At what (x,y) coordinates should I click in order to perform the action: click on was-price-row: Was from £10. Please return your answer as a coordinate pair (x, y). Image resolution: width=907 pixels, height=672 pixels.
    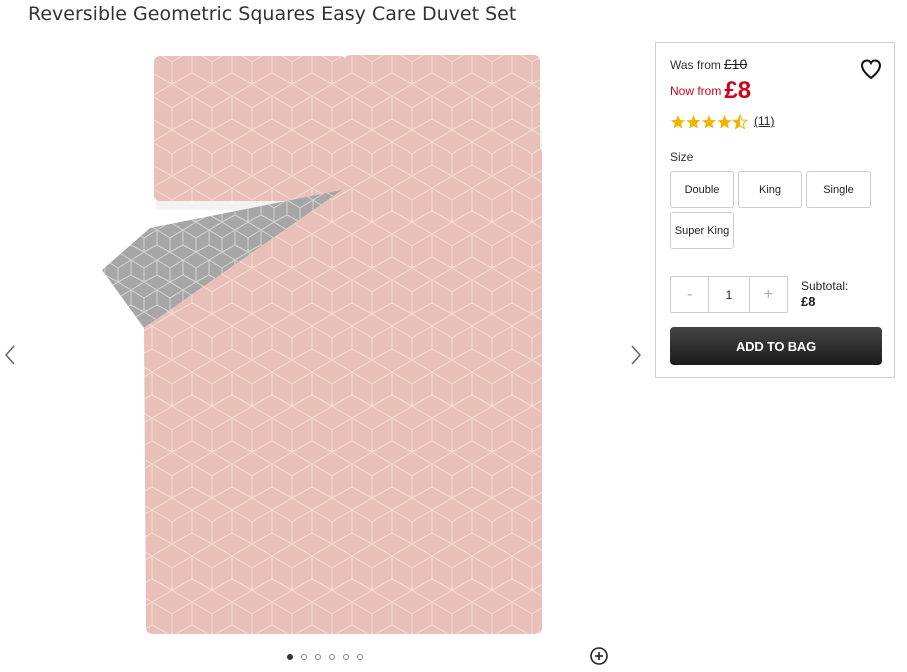
    Looking at the image, I should click on (708, 64).